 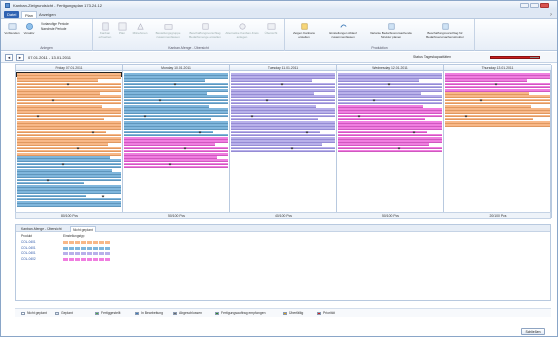 What do you see at coordinates (20, 57) in the screenshot?
I see `next-week-button: ►` at bounding box center [20, 57].